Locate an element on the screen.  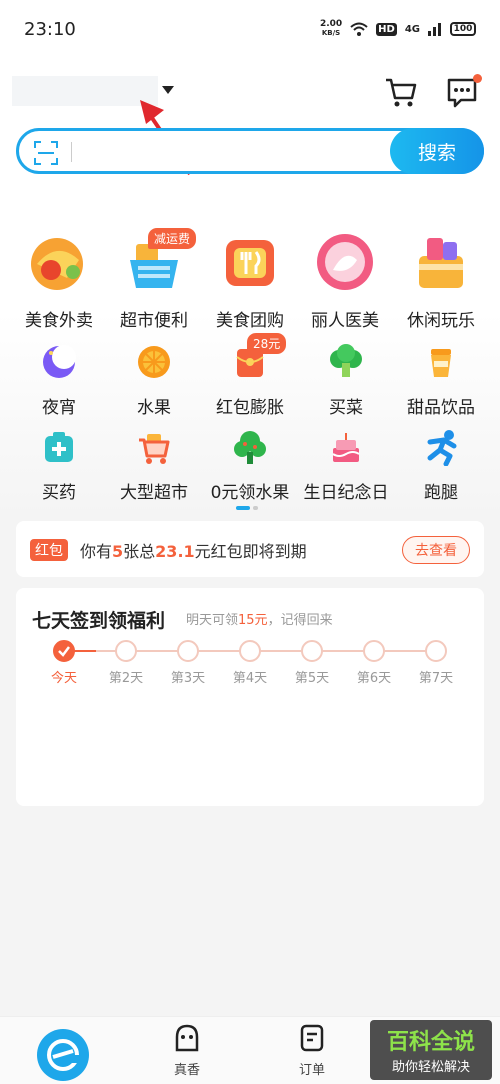
hd-icon: HD is located at coordinates (386, 29).